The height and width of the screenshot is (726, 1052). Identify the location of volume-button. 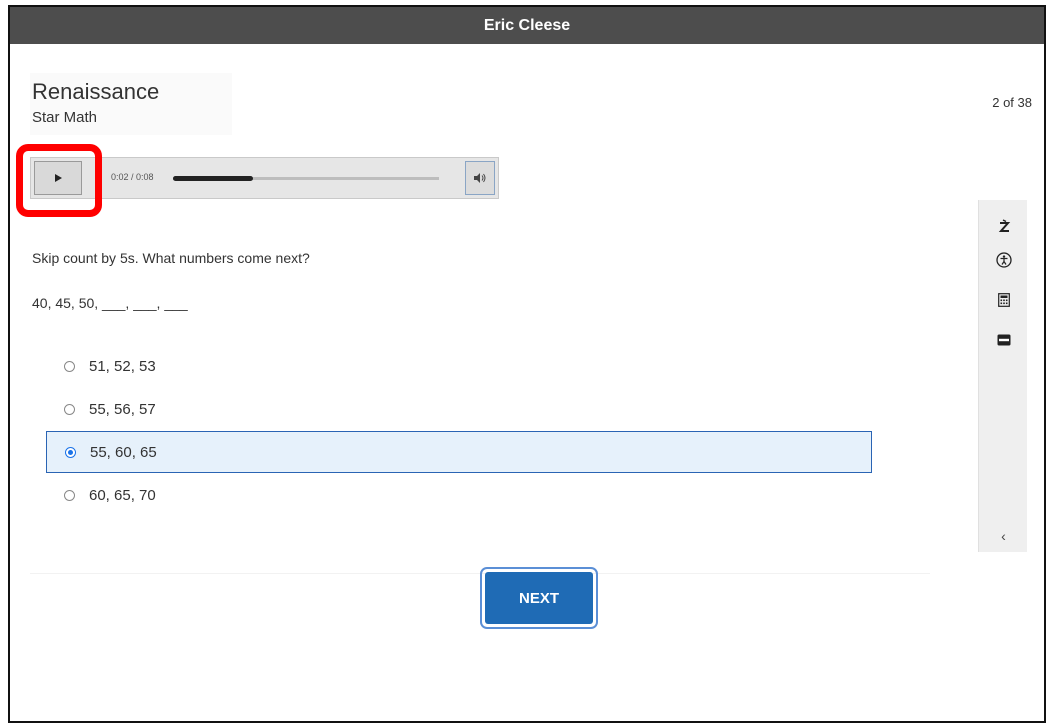
(480, 178).